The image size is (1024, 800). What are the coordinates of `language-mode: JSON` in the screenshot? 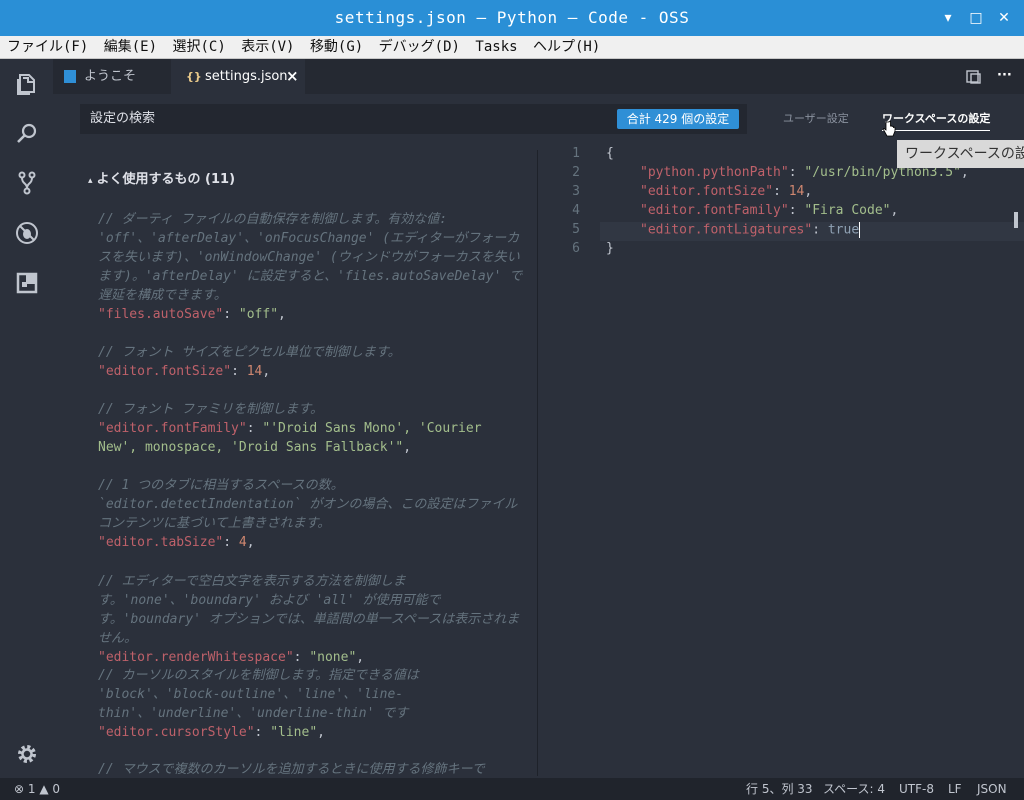 It's located at (992, 789).